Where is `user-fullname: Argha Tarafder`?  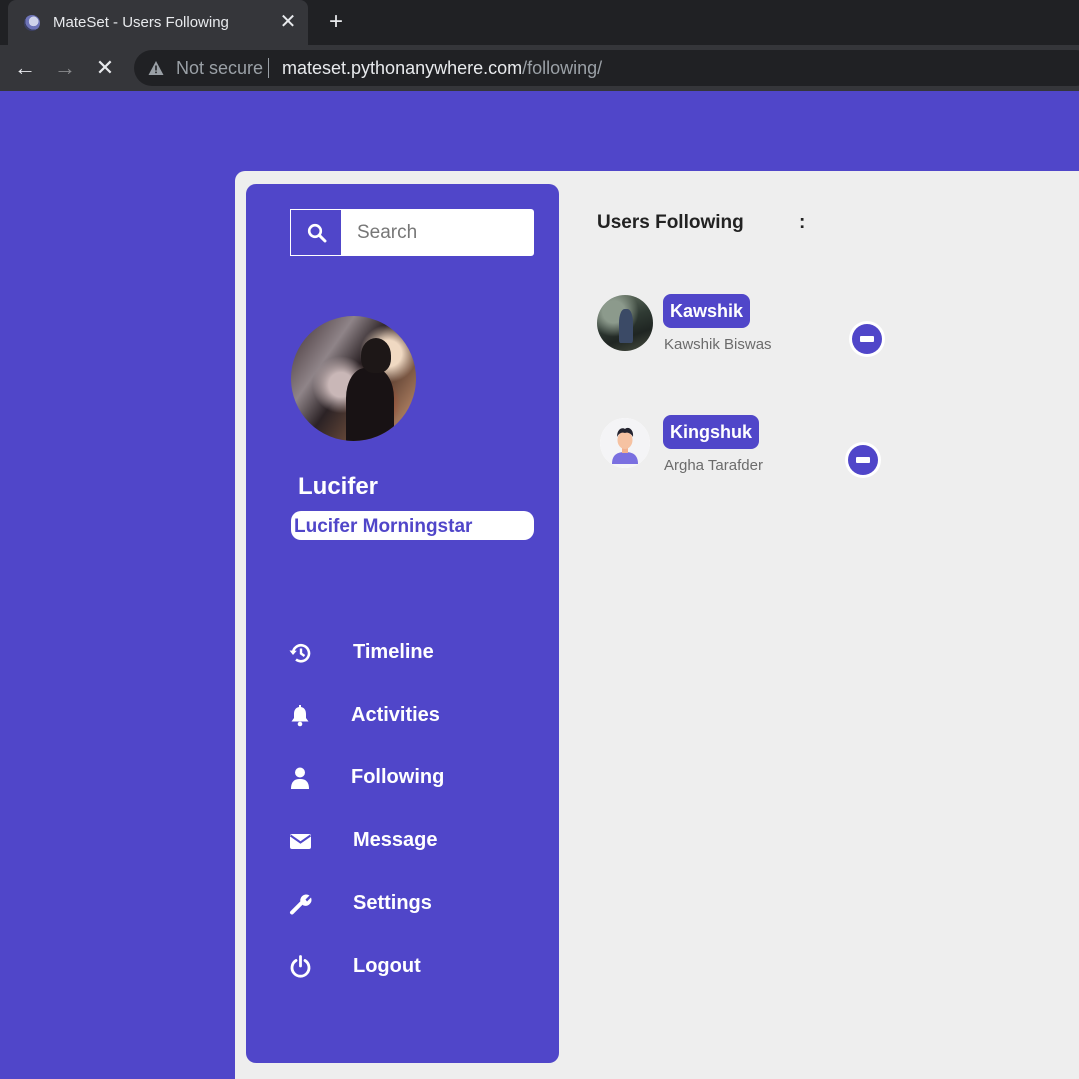
user-fullname: Argha Tarafder is located at coordinates (713, 465).